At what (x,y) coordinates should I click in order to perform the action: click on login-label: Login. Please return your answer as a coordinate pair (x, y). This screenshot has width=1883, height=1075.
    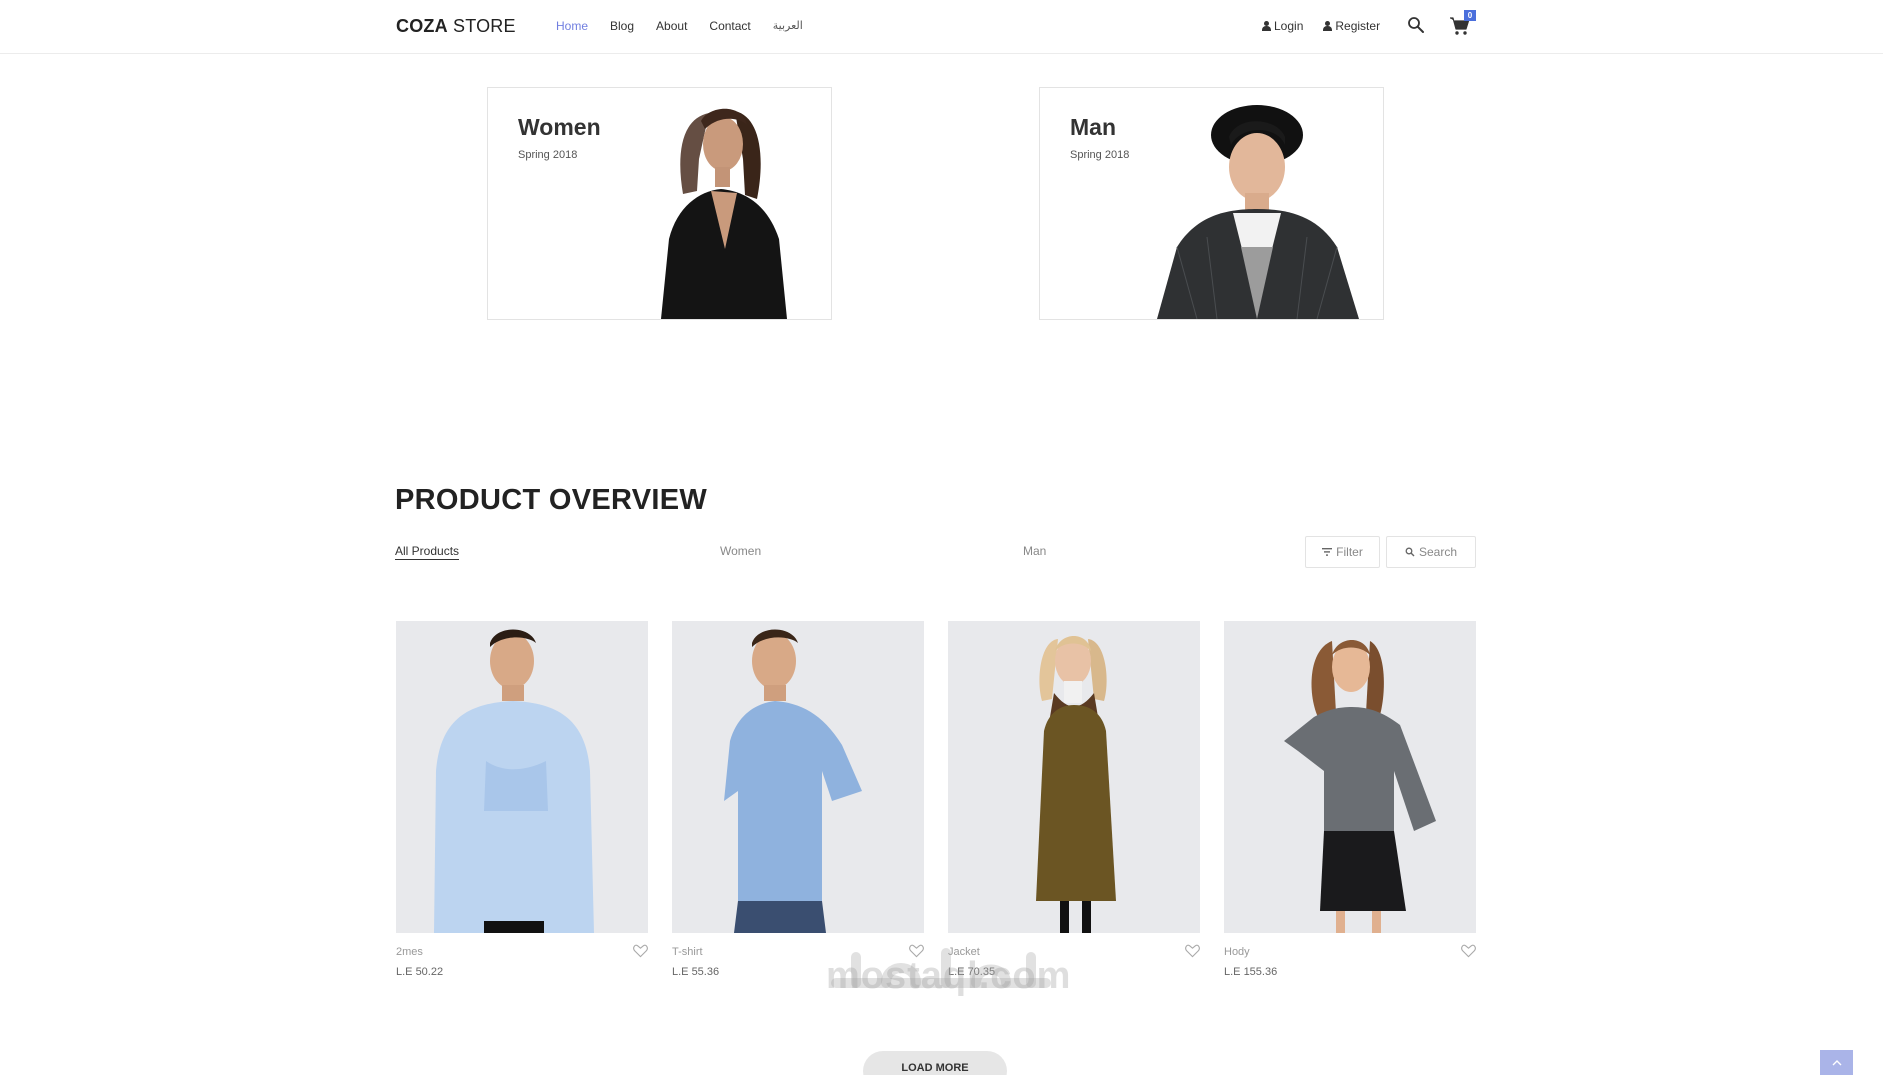
    Looking at the image, I should click on (1289, 26).